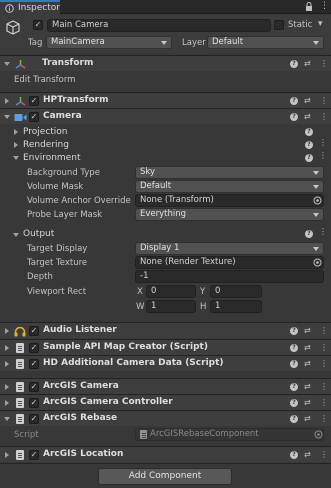 The width and height of the screenshot is (331, 488). What do you see at coordinates (229, 248) in the screenshot?
I see `target-display-dropdown: Display 1` at bounding box center [229, 248].